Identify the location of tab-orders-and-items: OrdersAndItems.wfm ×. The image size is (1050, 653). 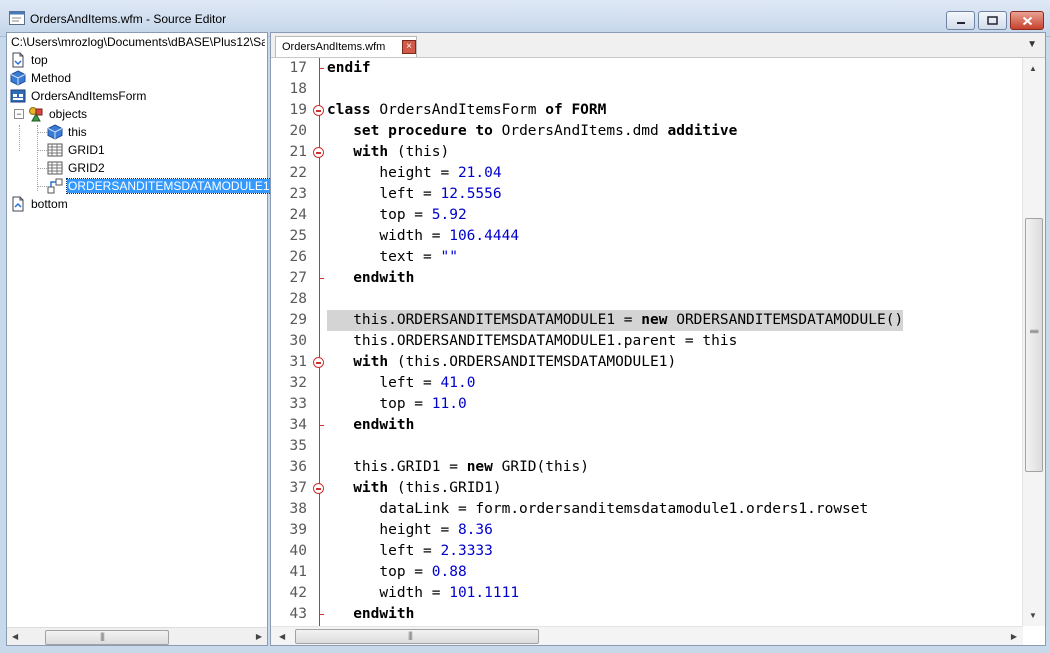
(346, 46).